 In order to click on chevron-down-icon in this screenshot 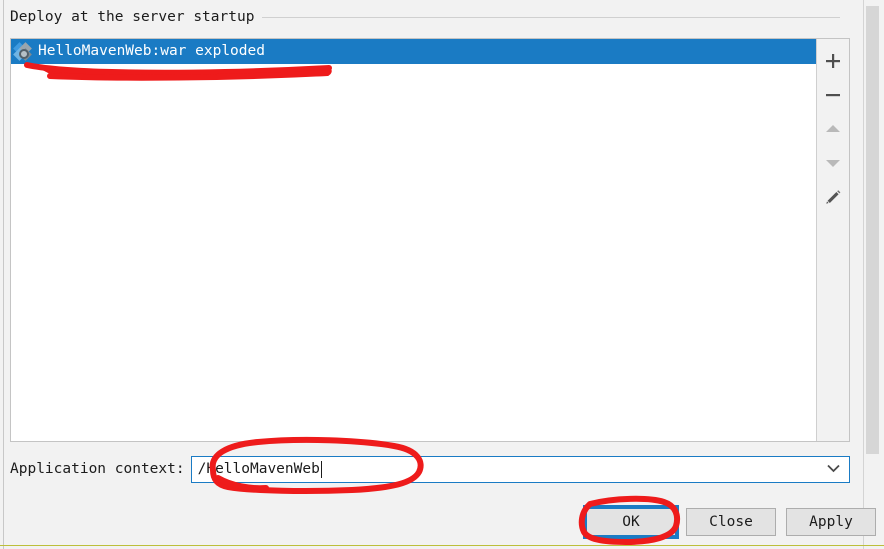, I will do `click(833, 469)`.